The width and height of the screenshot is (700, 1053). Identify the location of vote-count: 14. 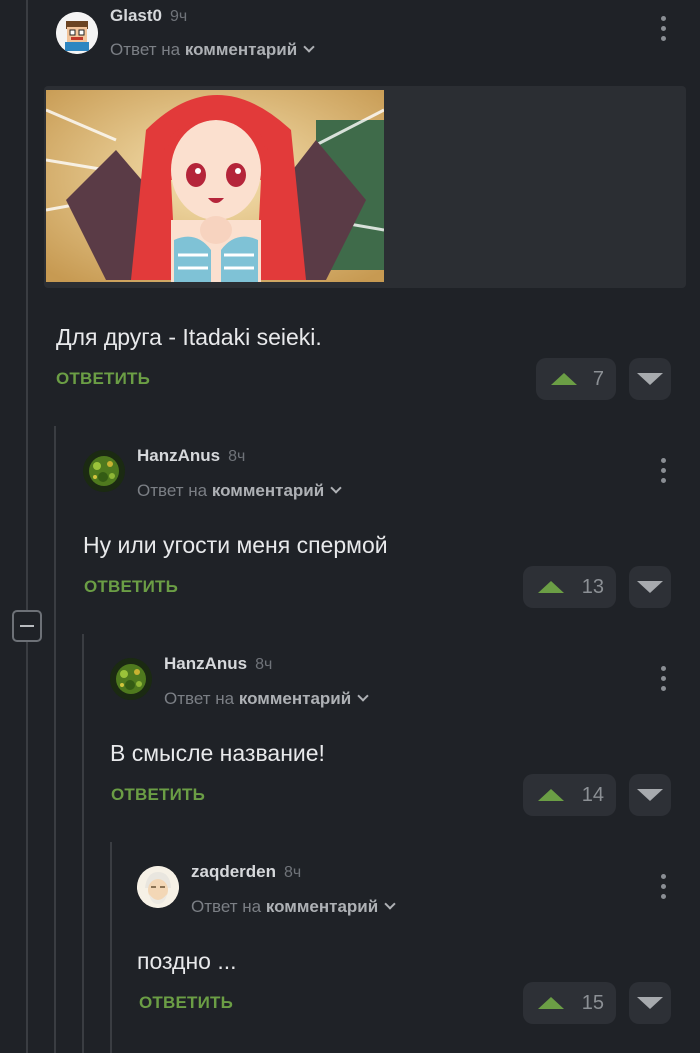
(592, 795).